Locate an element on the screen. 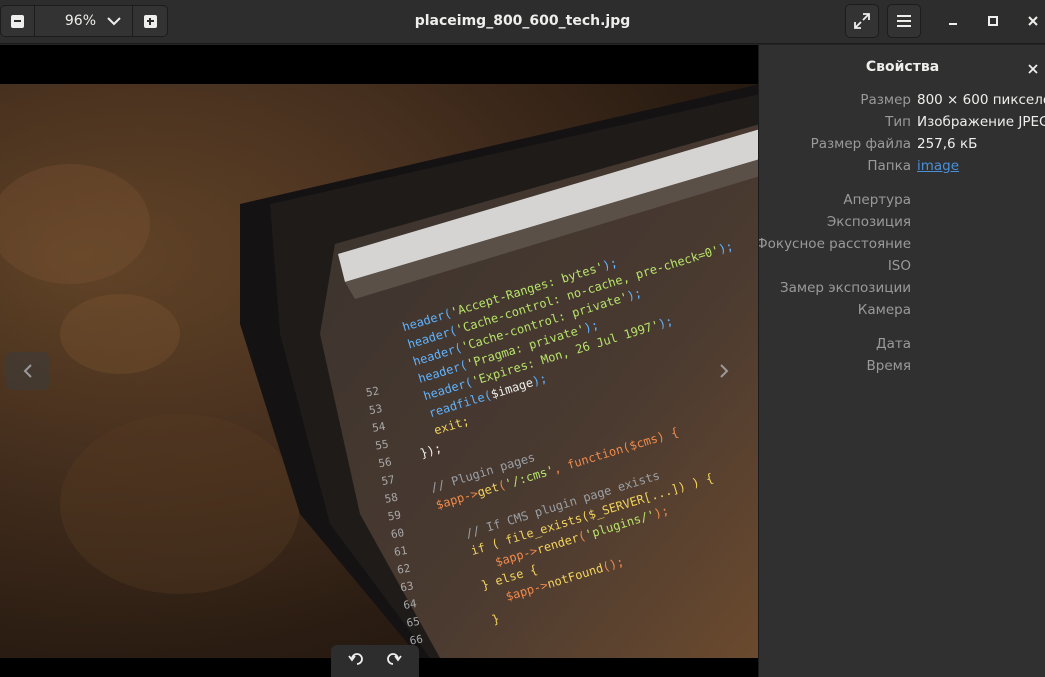 This screenshot has height=677, width=1045. prop-label: Размер is located at coordinates (885, 100).